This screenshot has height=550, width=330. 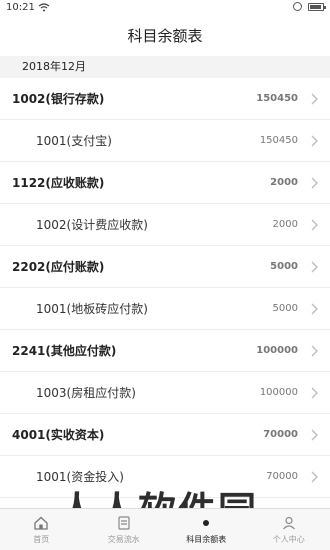 I want to click on tab-label: 首页, so click(x=41, y=539).